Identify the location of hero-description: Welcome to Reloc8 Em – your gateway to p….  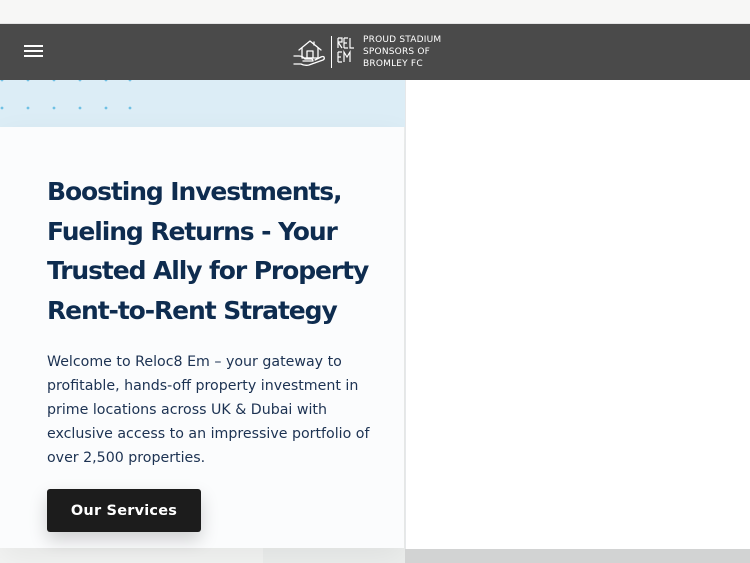
(208, 410).